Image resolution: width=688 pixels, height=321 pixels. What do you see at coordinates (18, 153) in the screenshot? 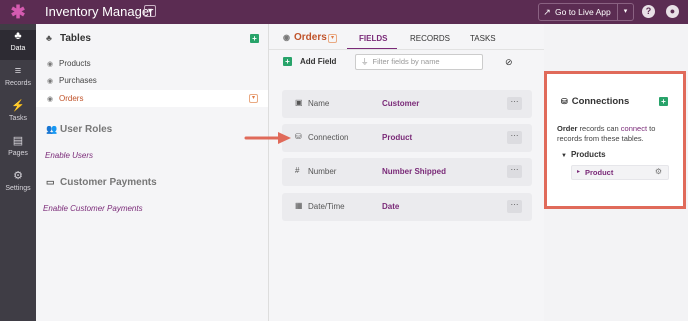
I see `nav-pages-label: Pages` at bounding box center [18, 153].